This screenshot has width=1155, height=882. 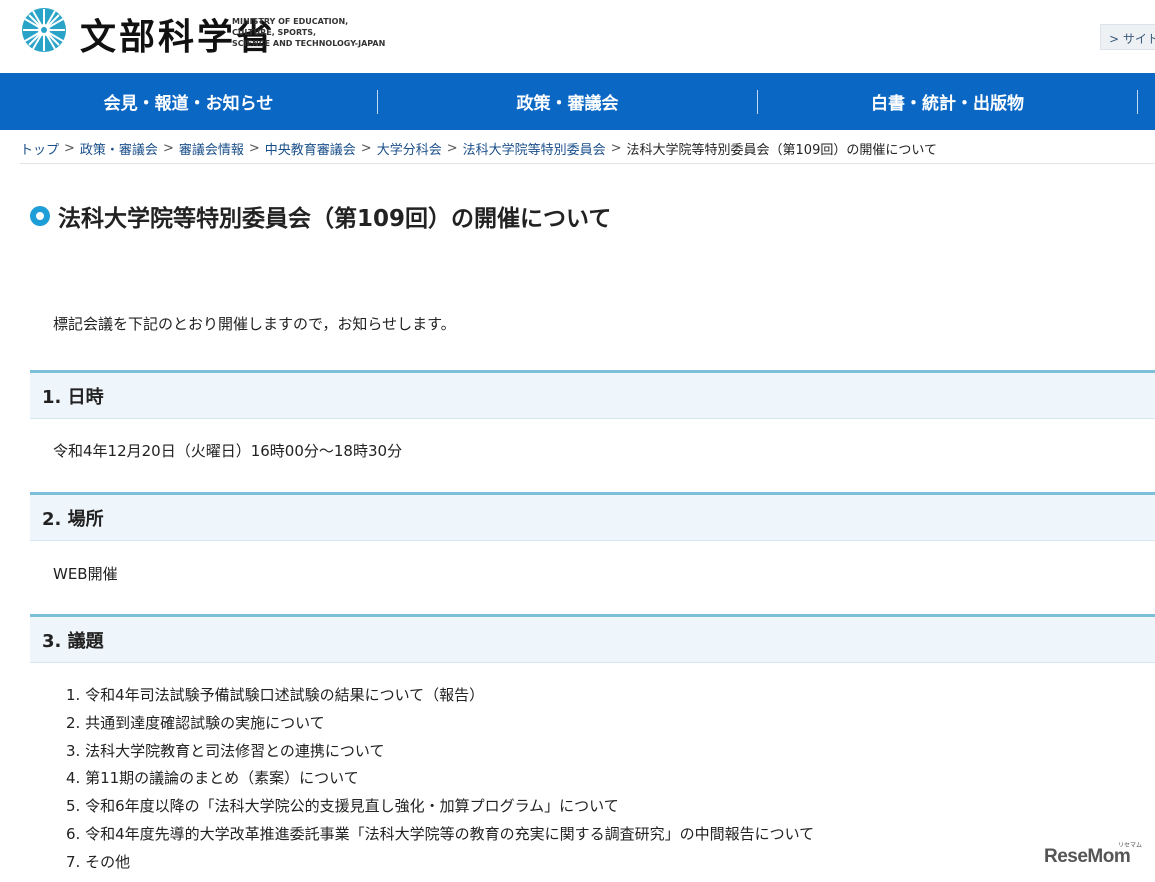 I want to click on resemom-watermark: ReseMom, so click(x=1087, y=856).